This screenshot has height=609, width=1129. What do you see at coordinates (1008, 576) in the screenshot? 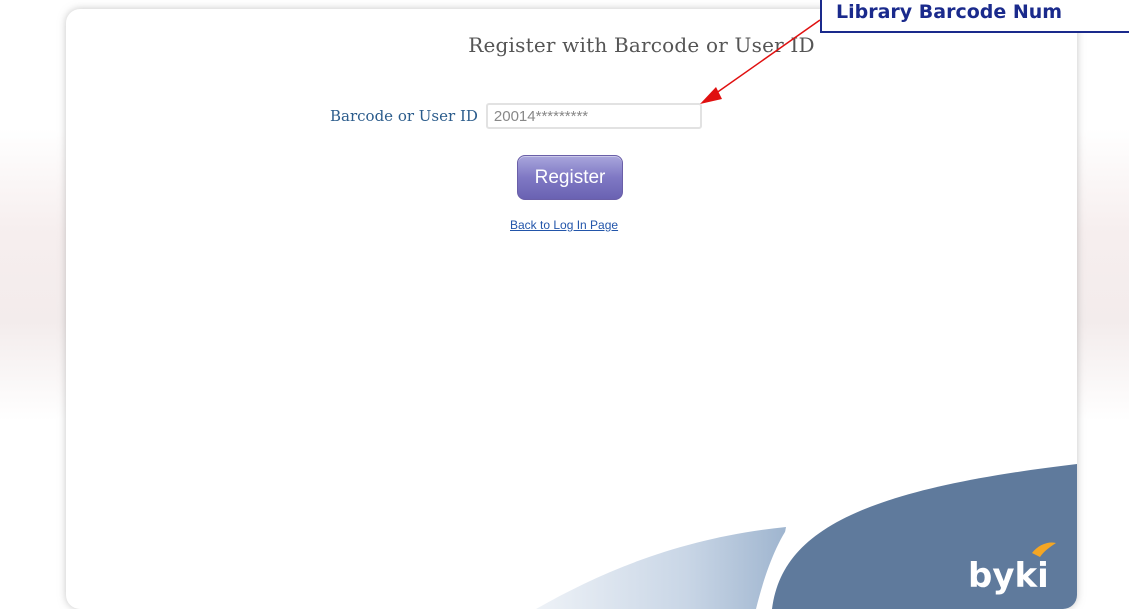
I see `byki-logo: byki` at bounding box center [1008, 576].